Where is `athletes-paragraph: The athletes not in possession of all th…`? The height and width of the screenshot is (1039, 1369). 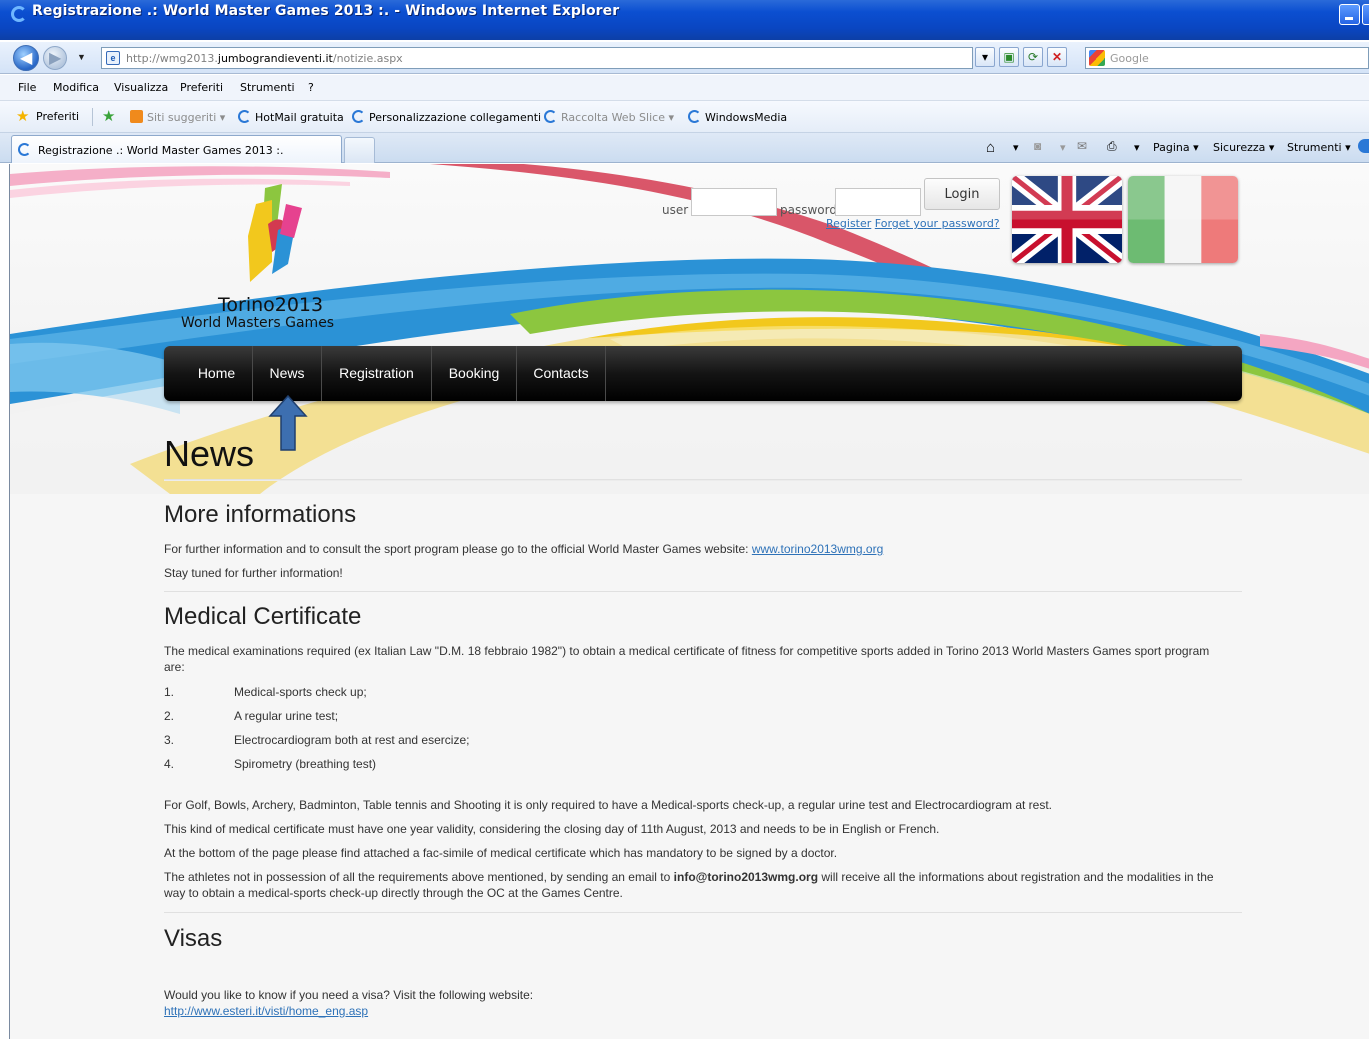 athletes-paragraph: The athletes not in possession of all th… is located at coordinates (689, 885).